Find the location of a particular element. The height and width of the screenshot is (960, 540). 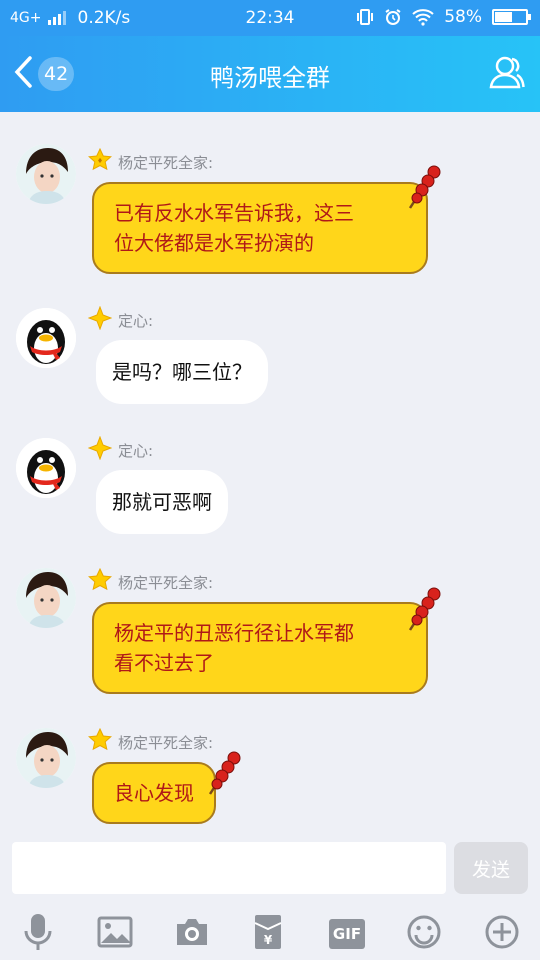

emoji-button is located at coordinates (424, 934).